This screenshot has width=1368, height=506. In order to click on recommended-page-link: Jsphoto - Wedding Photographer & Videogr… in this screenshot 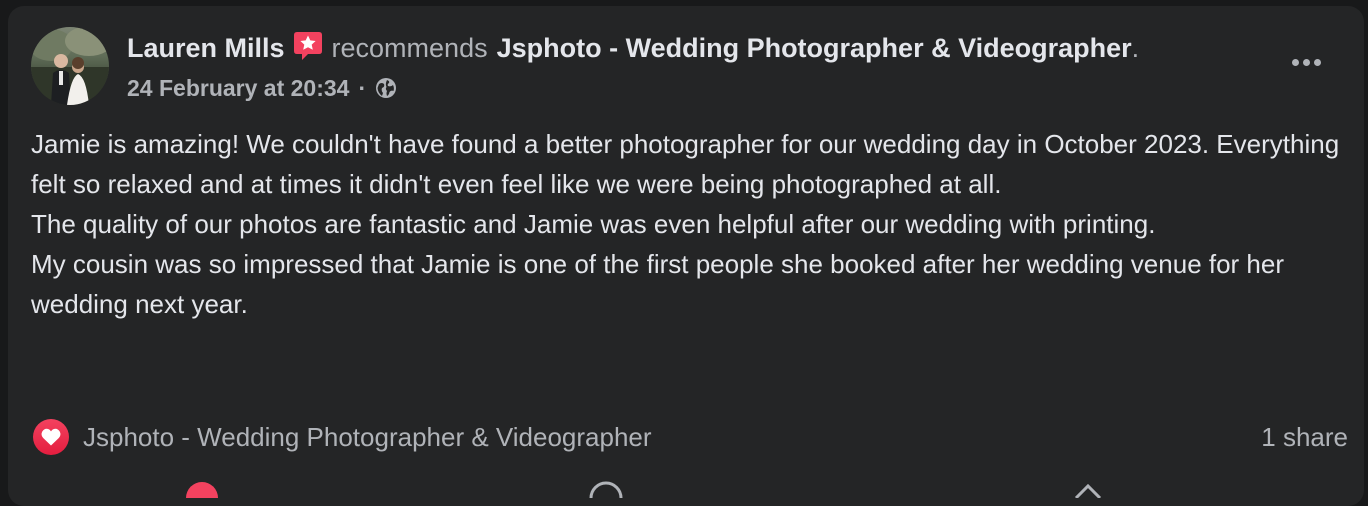, I will do `click(814, 48)`.